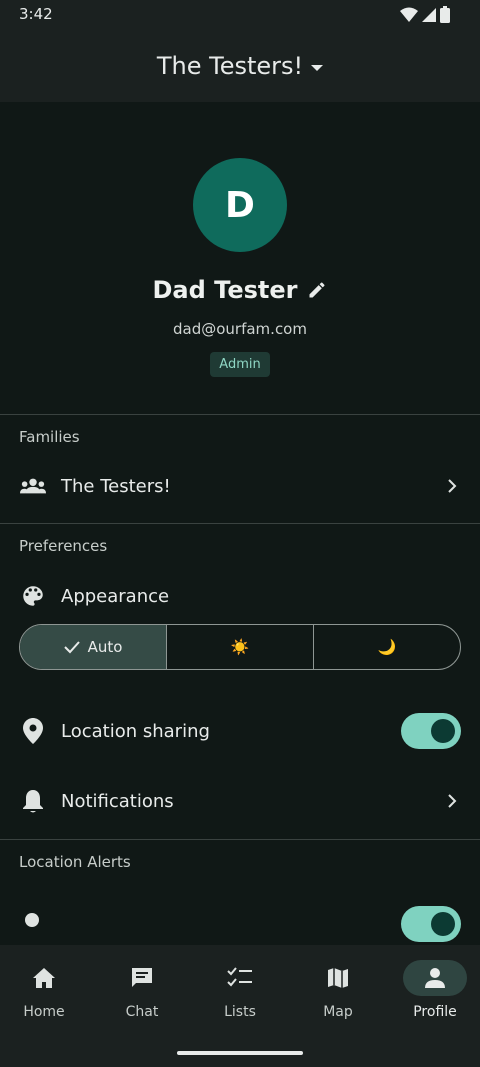 This screenshot has width=480, height=1067. I want to click on person-icon, so click(435, 978).